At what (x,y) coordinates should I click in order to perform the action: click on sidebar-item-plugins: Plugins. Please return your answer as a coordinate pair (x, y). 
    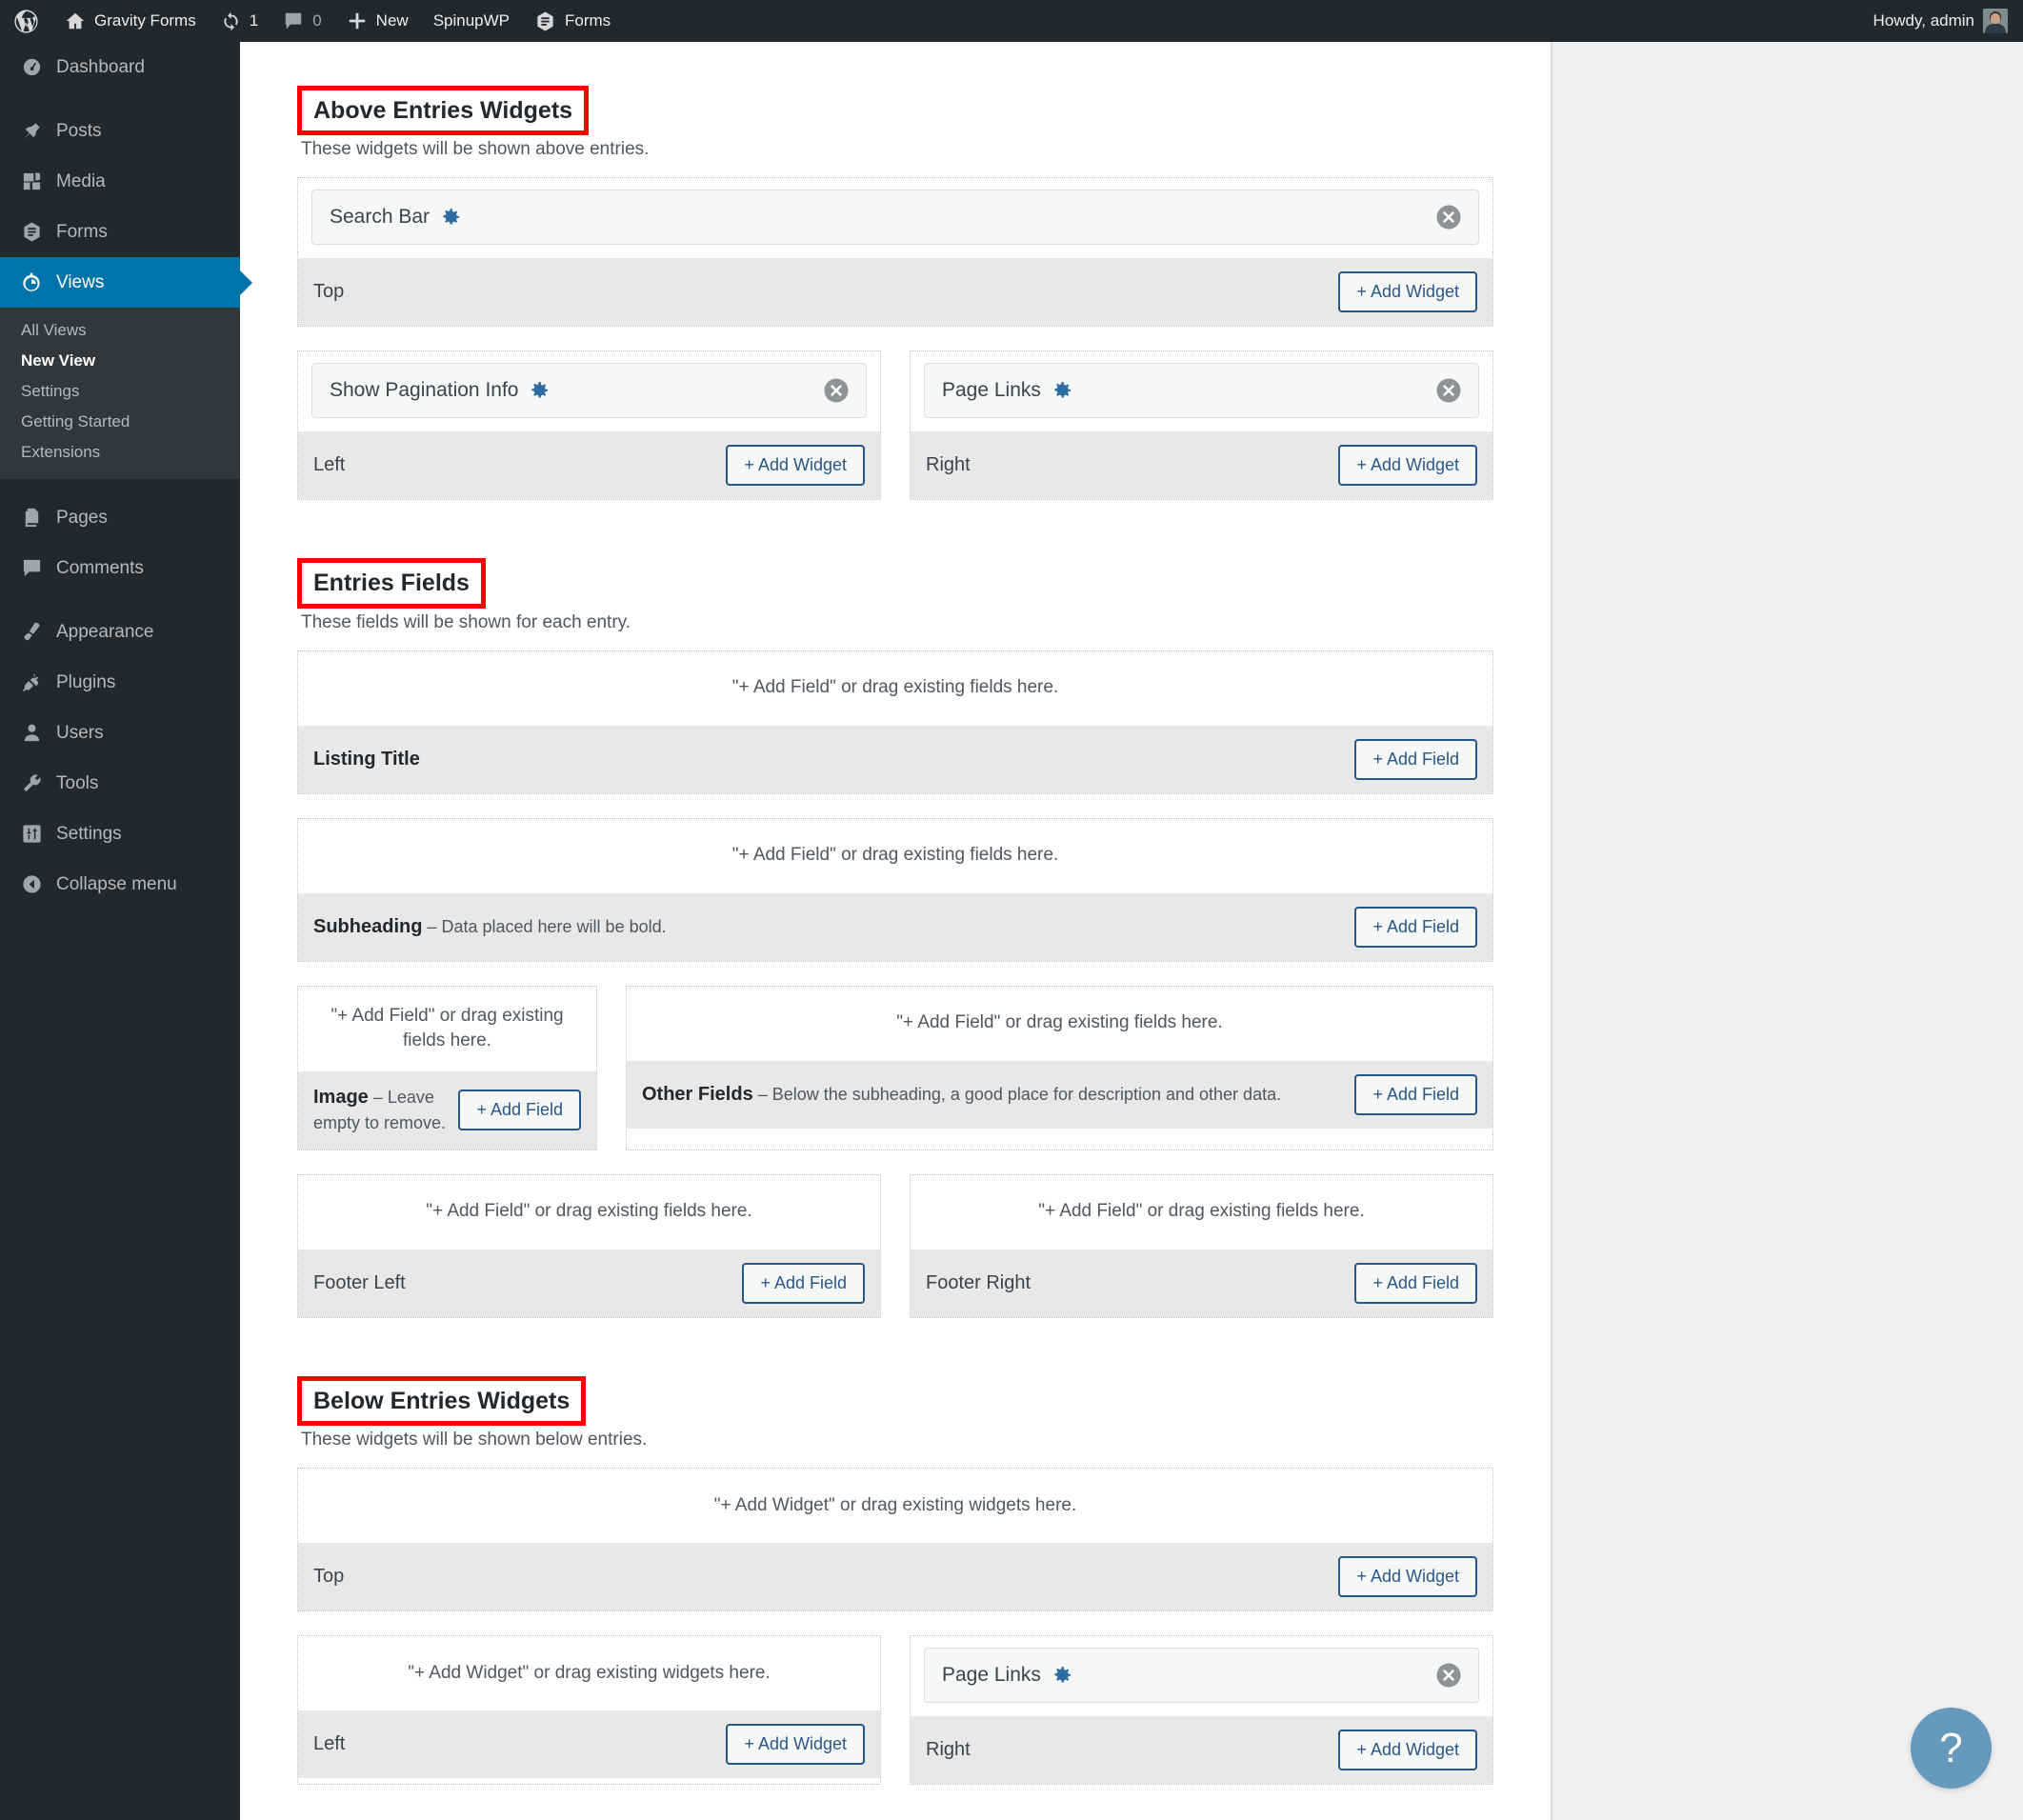
    Looking at the image, I should click on (120, 682).